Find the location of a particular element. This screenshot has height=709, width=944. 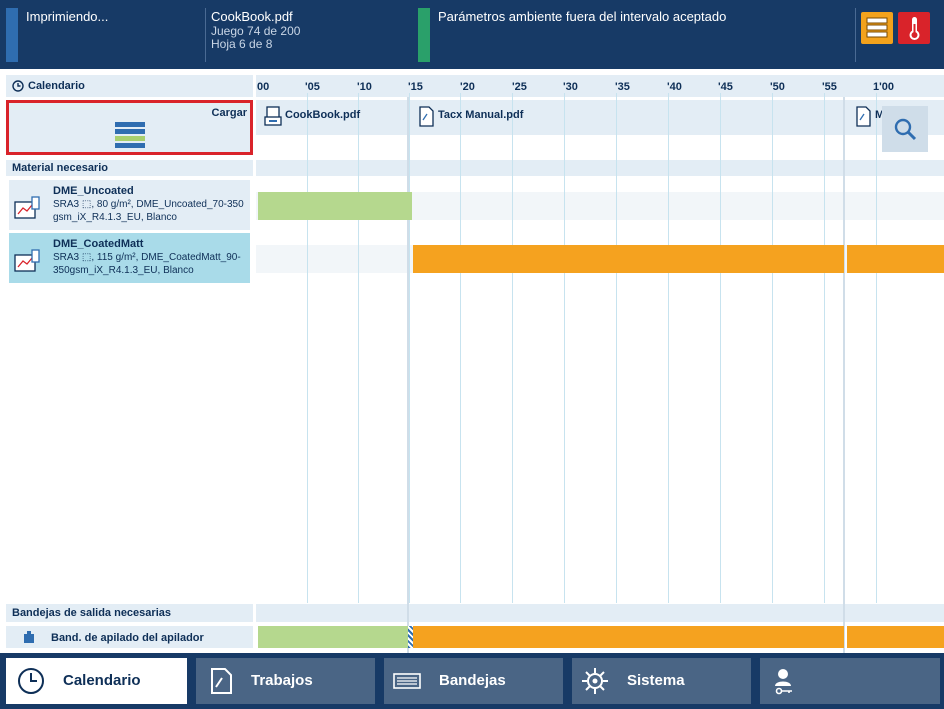

tray-stack-icon is located at coordinates (130, 135).